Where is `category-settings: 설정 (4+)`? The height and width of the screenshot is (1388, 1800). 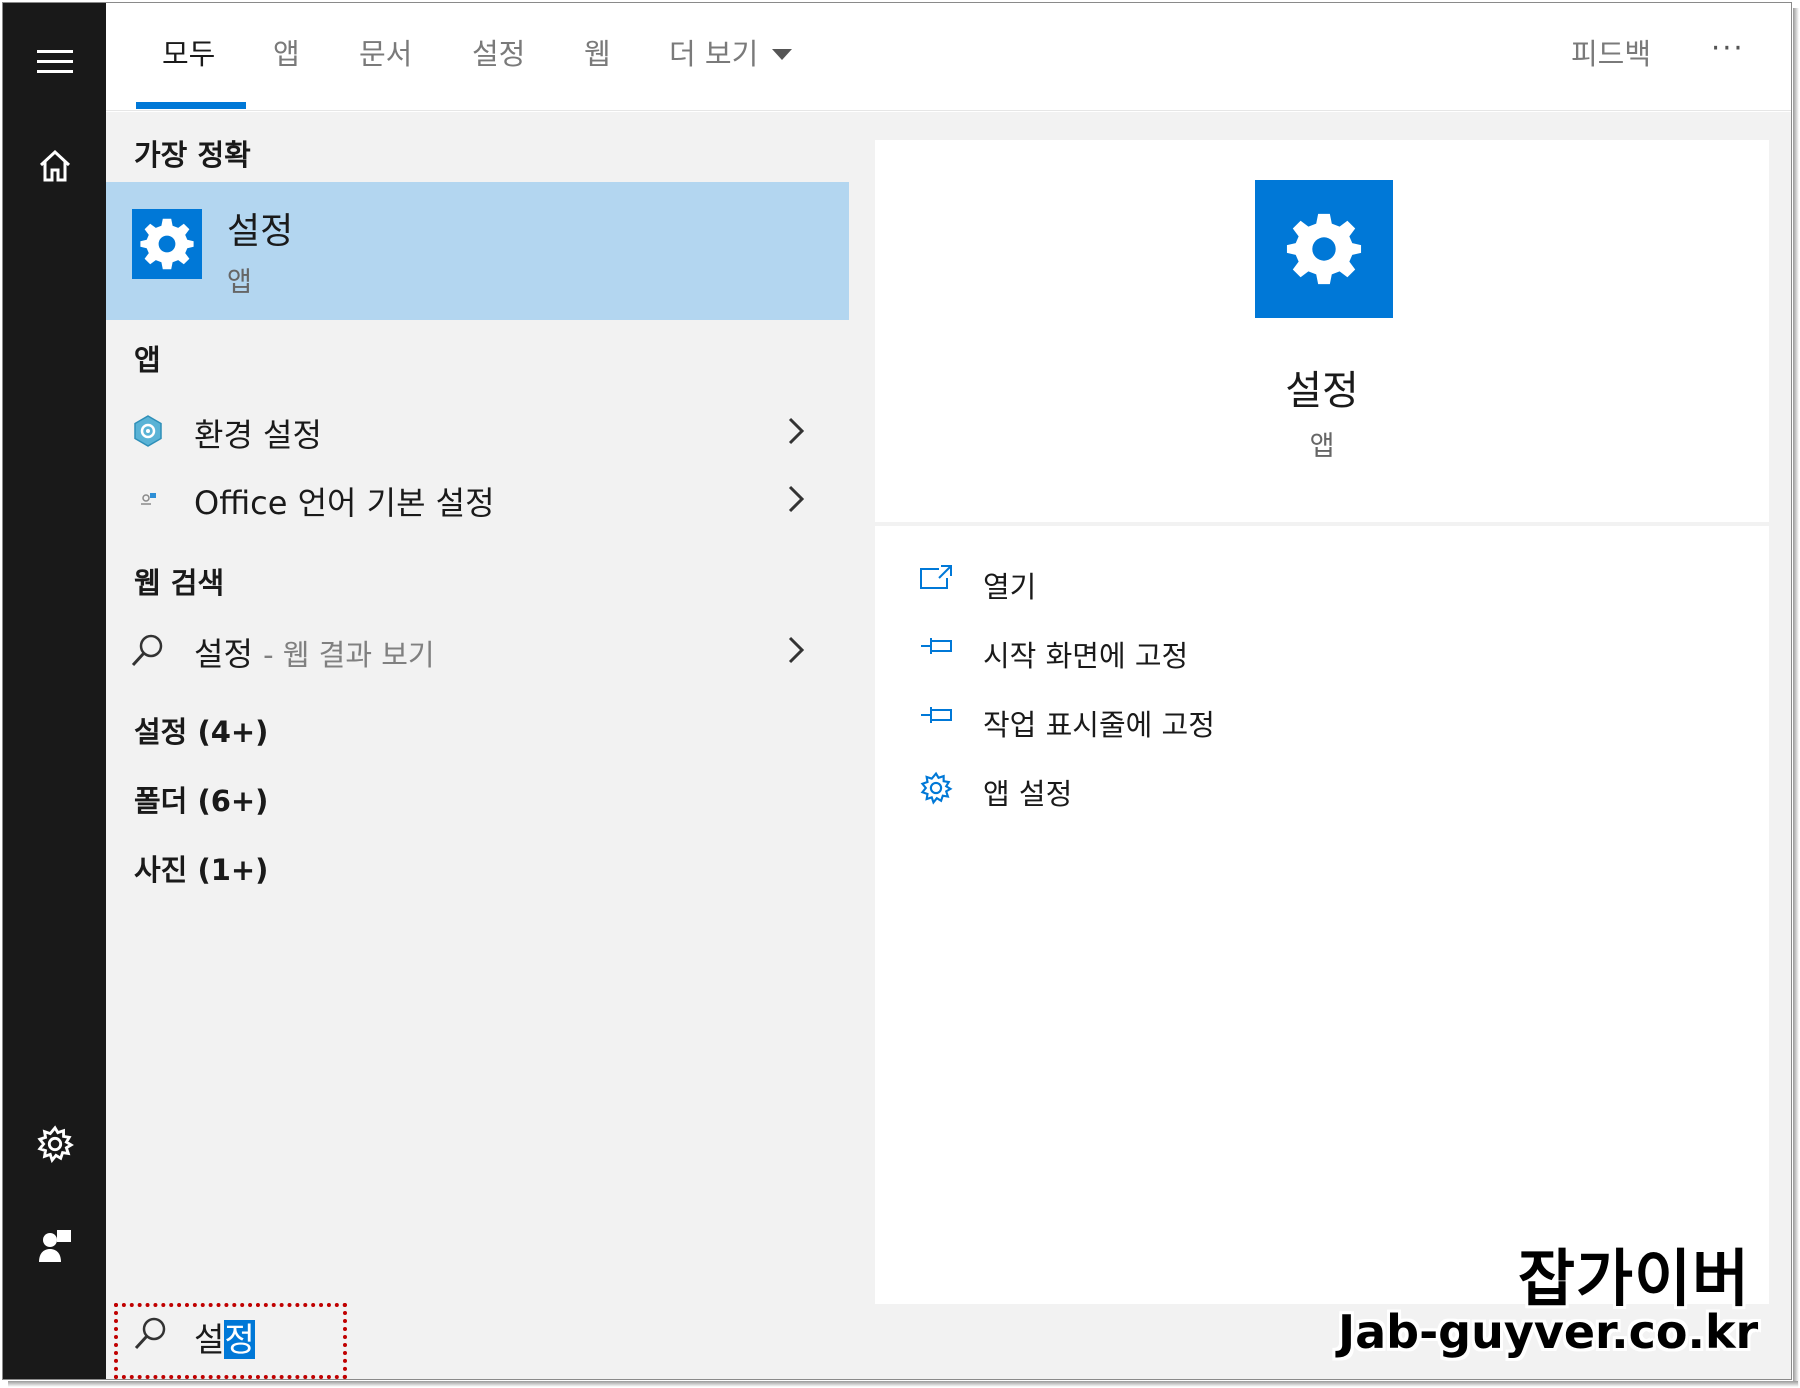
category-settings: 설정 (4+) is located at coordinates (201, 730).